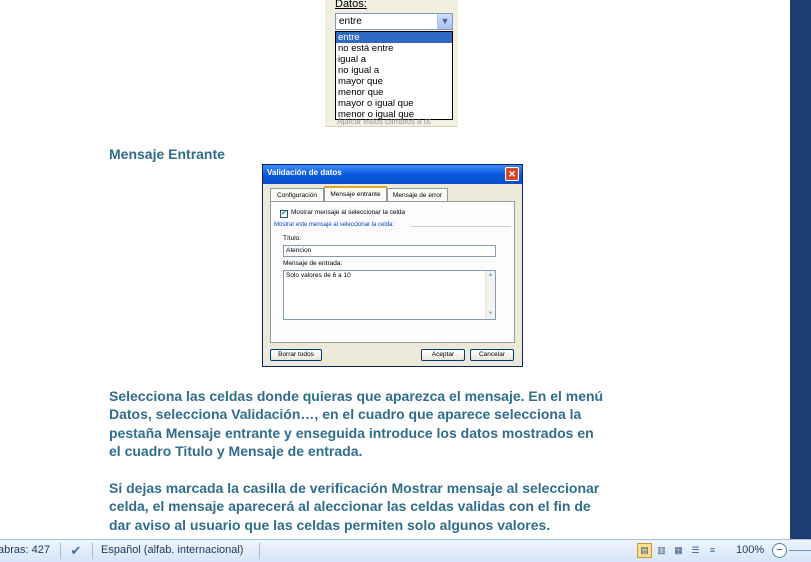  I want to click on list-item: igual a, so click(394, 59).